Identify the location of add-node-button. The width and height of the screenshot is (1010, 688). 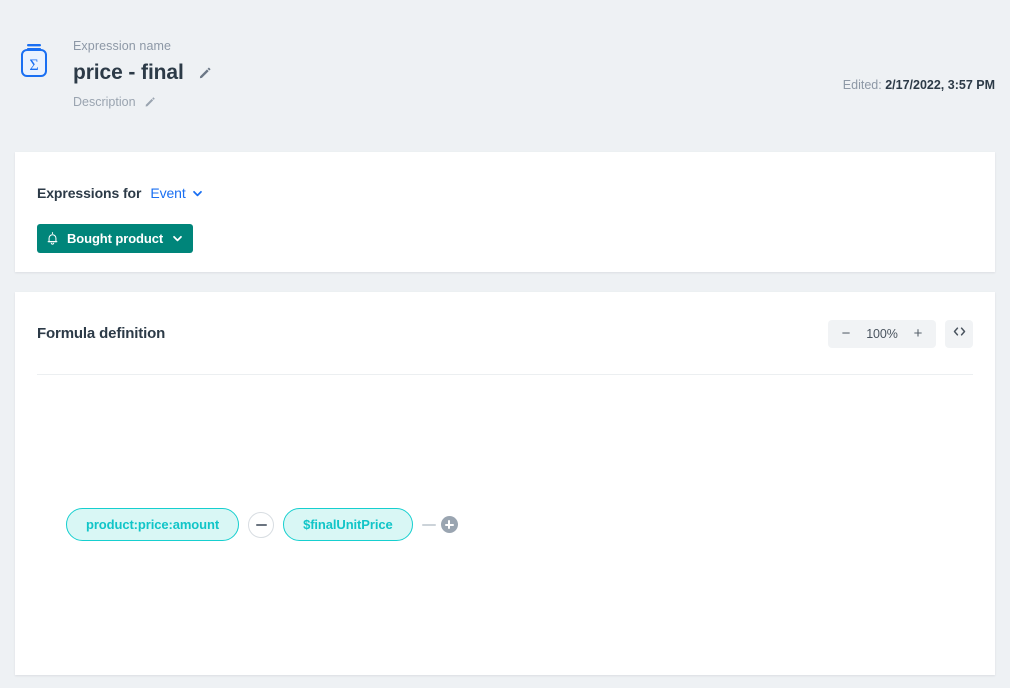
(449, 524).